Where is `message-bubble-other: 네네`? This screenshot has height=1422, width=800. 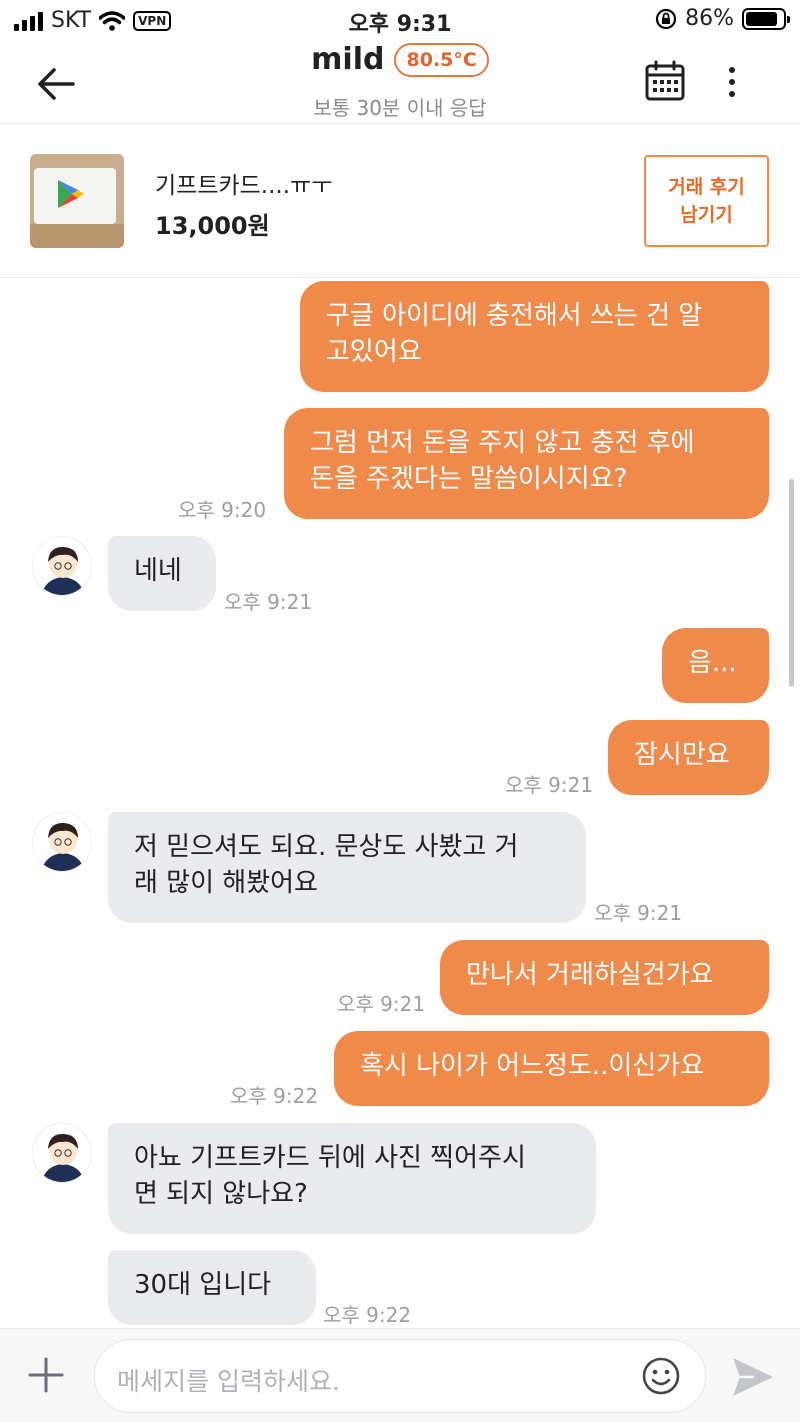
message-bubble-other: 네네 is located at coordinates (162, 573).